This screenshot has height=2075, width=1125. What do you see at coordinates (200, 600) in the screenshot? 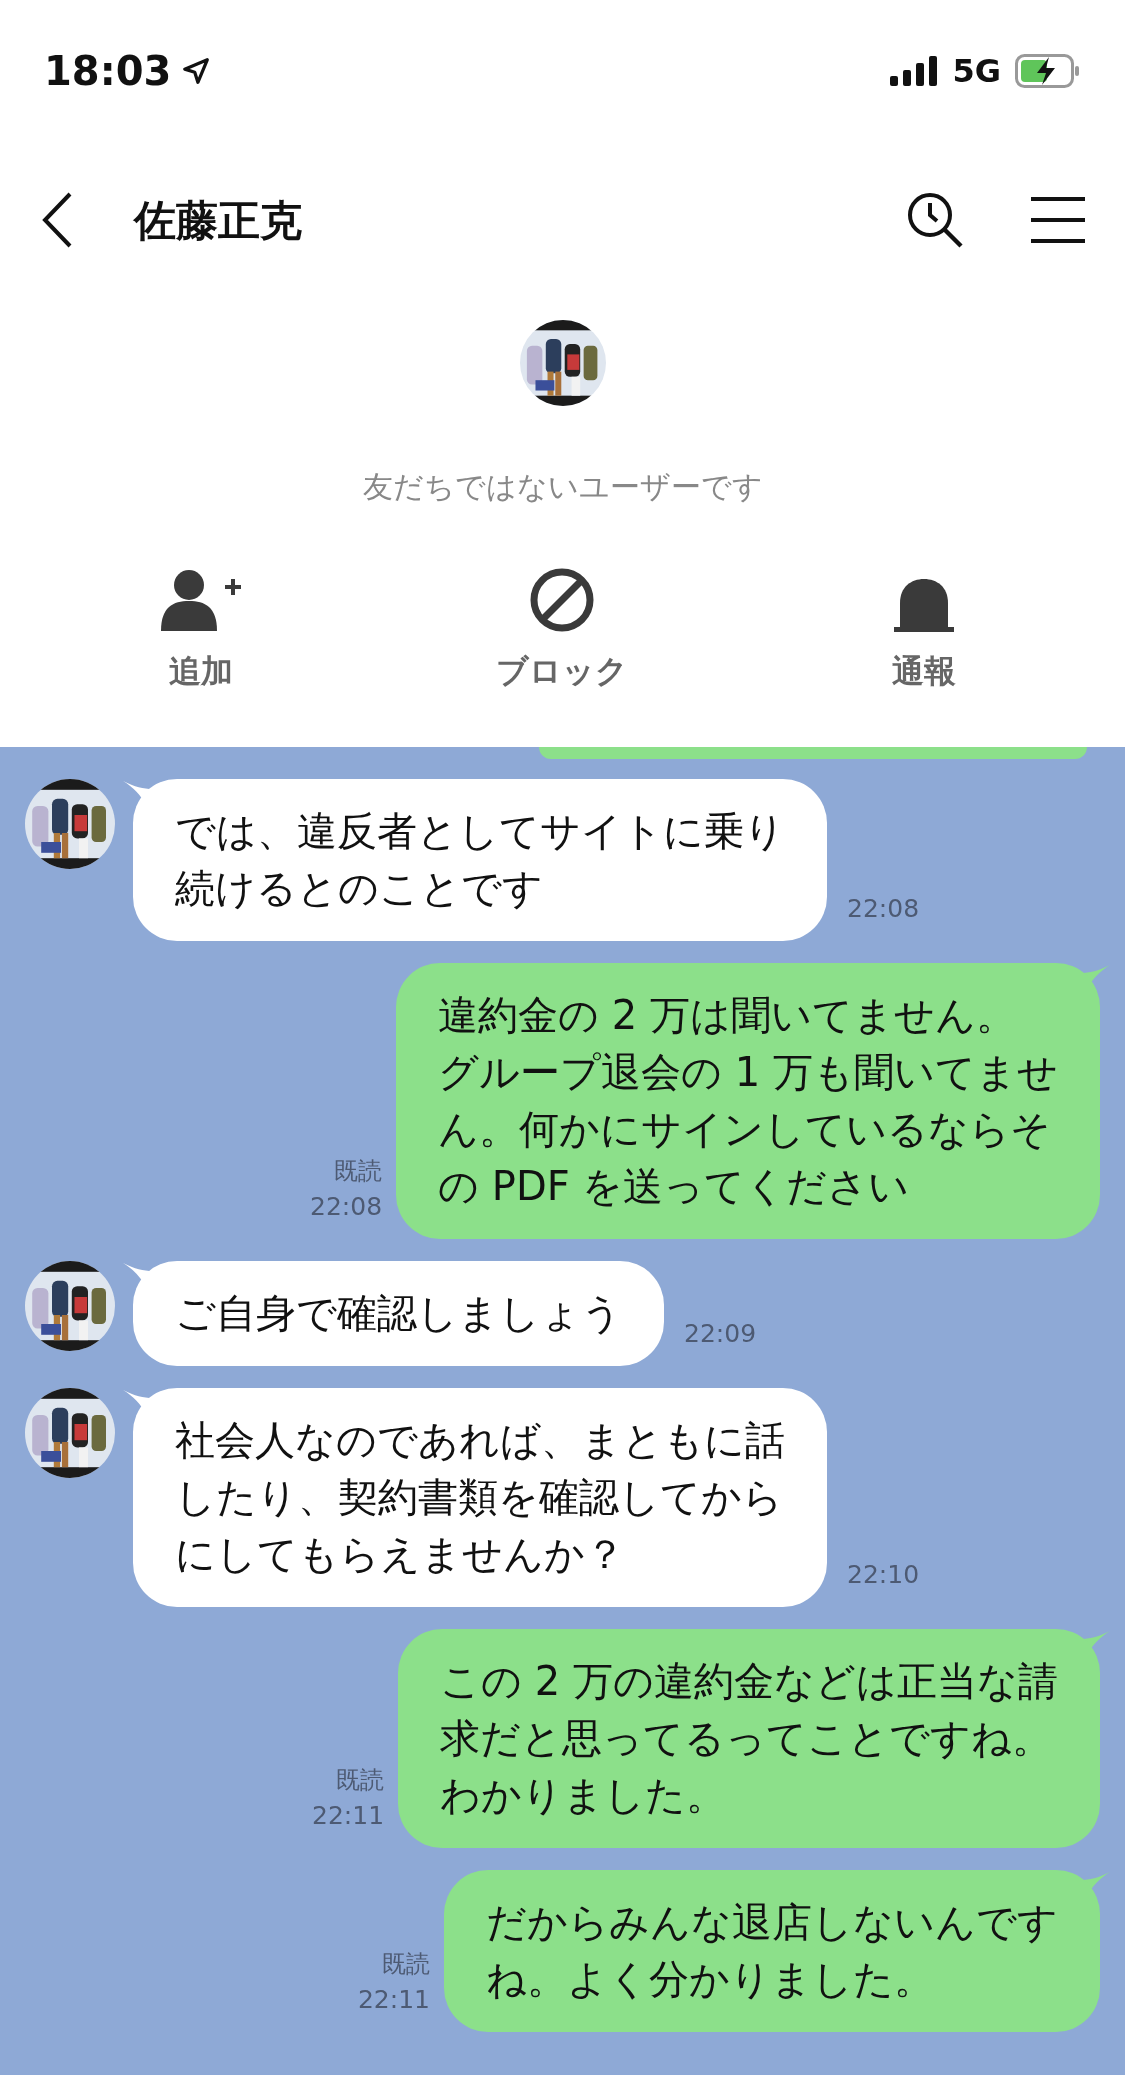
I see `add-friend-icon` at bounding box center [200, 600].